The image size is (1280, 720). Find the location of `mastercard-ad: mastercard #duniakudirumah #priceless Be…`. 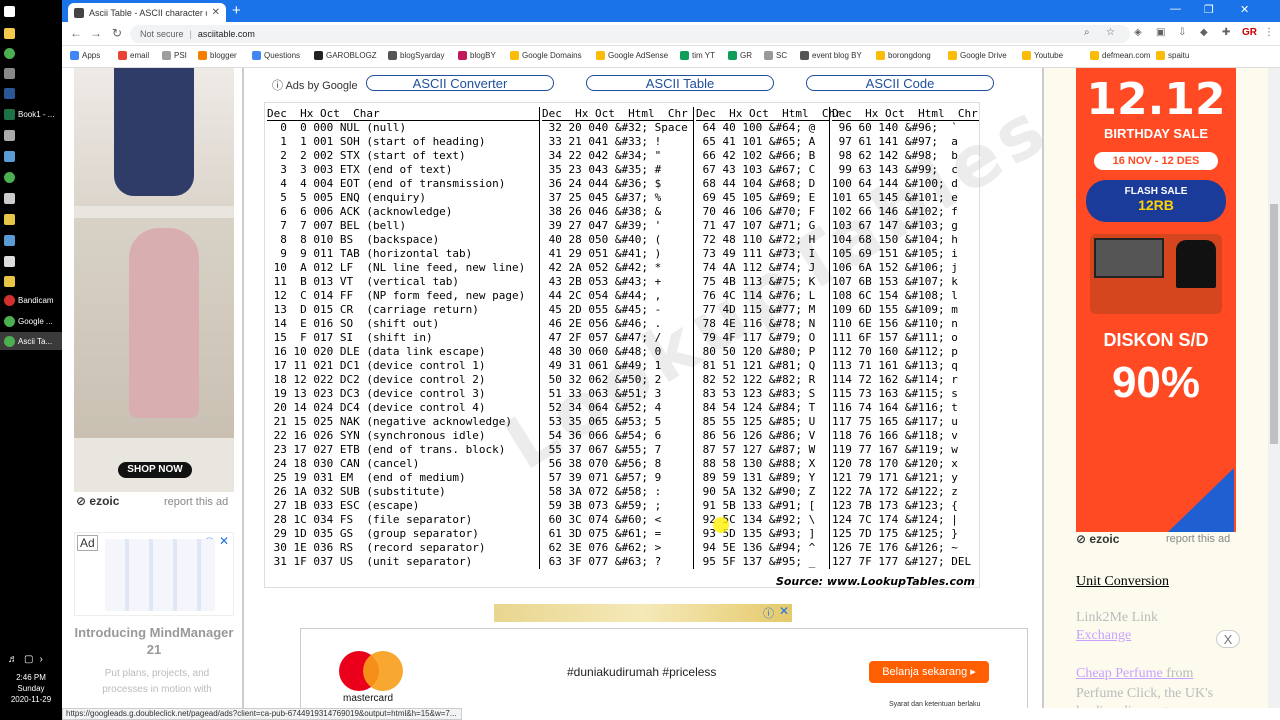

mastercard-ad: mastercard #duniakudirumah #priceless Be… is located at coordinates (664, 668).